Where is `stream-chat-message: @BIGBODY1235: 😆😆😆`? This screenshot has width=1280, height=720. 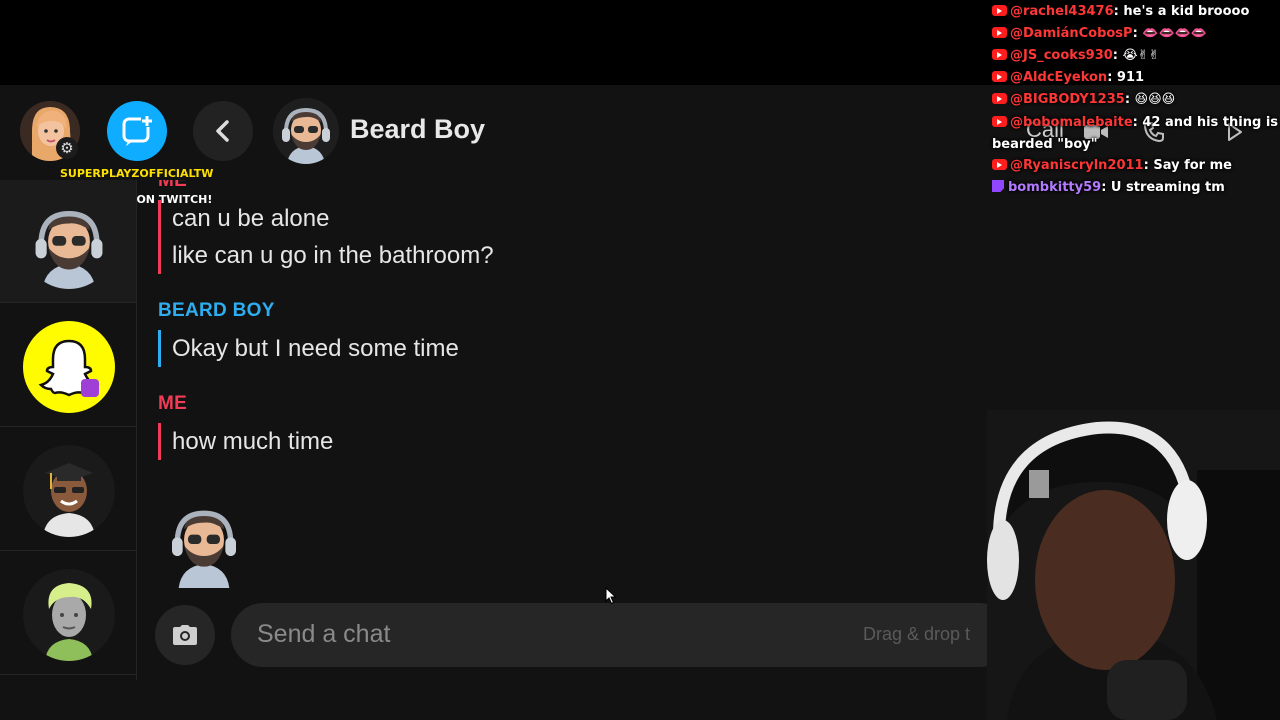
stream-chat-message: @BIGBODY1235: 😆😆😆 is located at coordinates (1083, 99).